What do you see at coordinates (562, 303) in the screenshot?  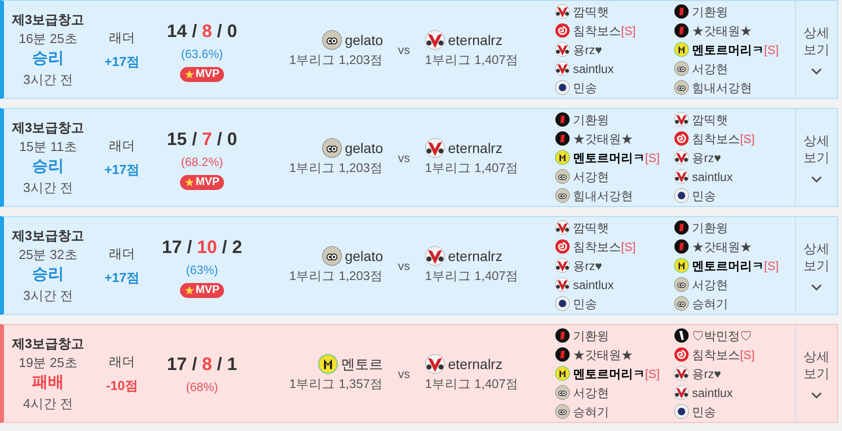 I see `star-emblem-icon` at bounding box center [562, 303].